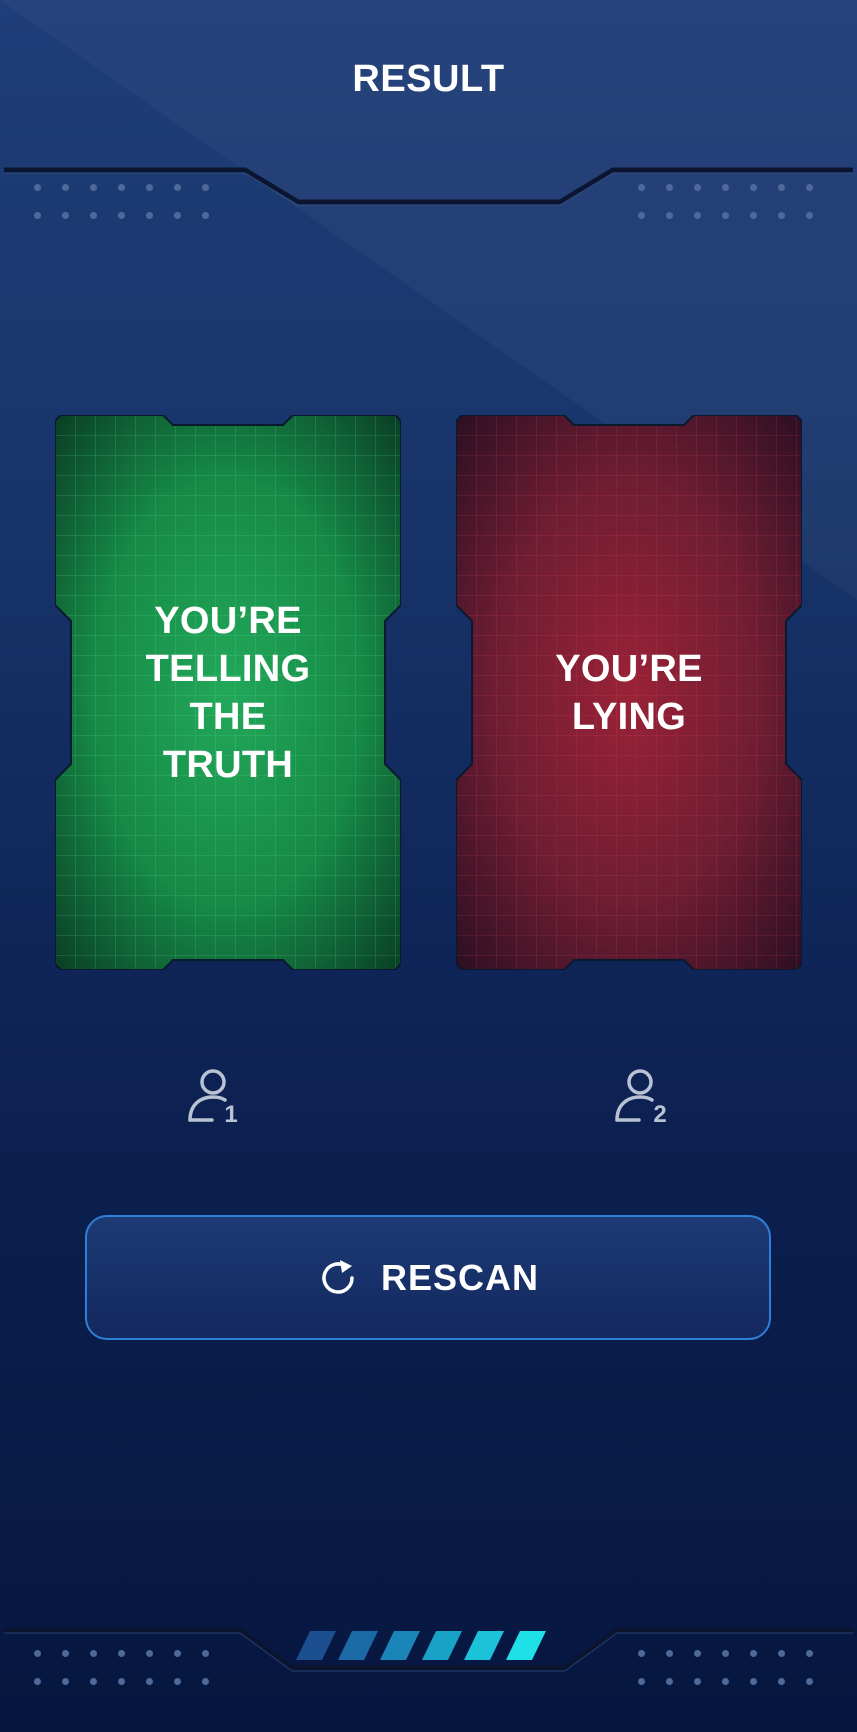 The width and height of the screenshot is (857, 1732). Describe the element at coordinates (641, 1097) in the screenshot. I see `player-2-user-icon: 2` at that location.